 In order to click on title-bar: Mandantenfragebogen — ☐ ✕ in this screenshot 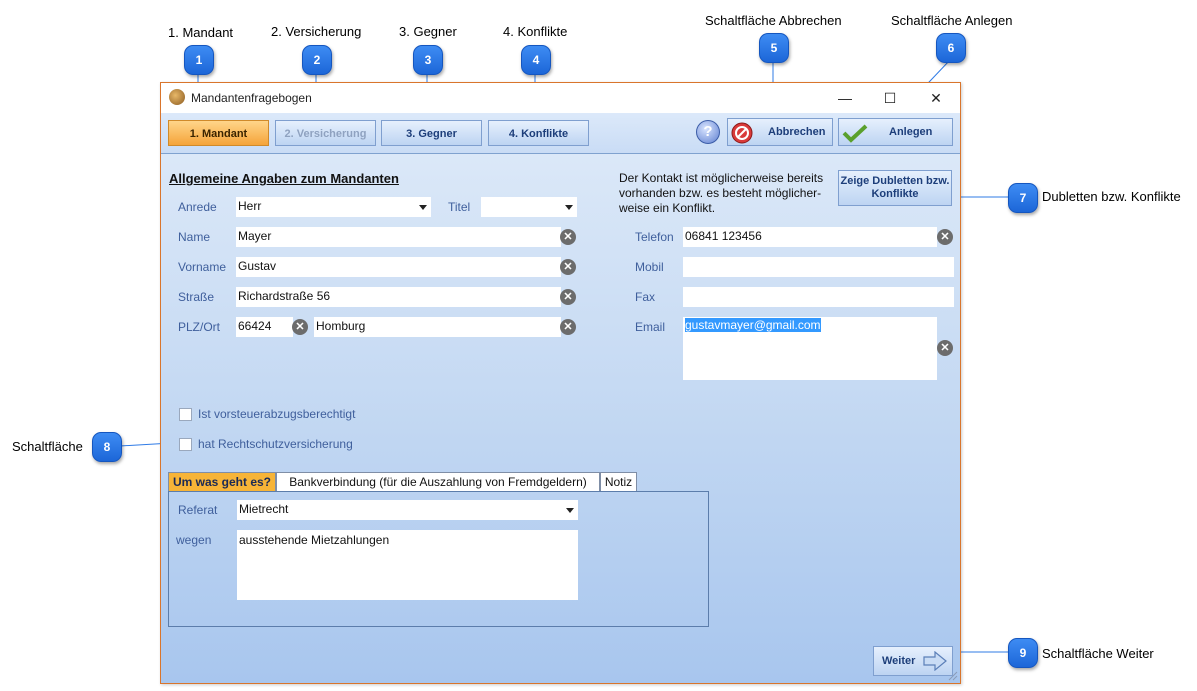, I will do `click(560, 98)`.